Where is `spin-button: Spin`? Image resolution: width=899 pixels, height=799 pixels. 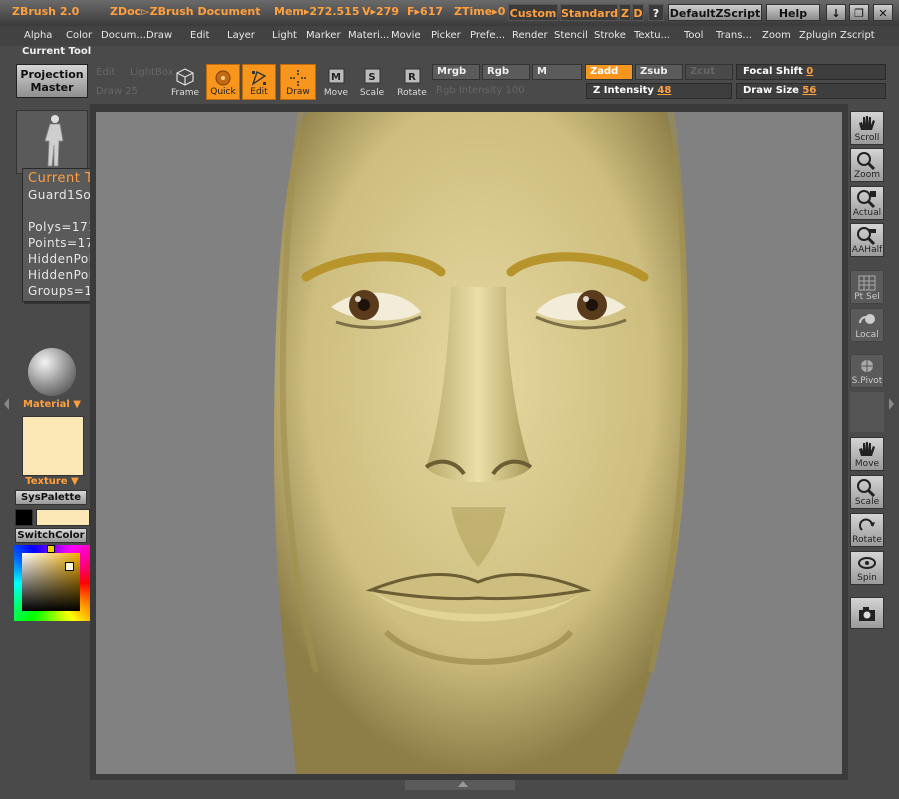
spin-button: Spin is located at coordinates (867, 568).